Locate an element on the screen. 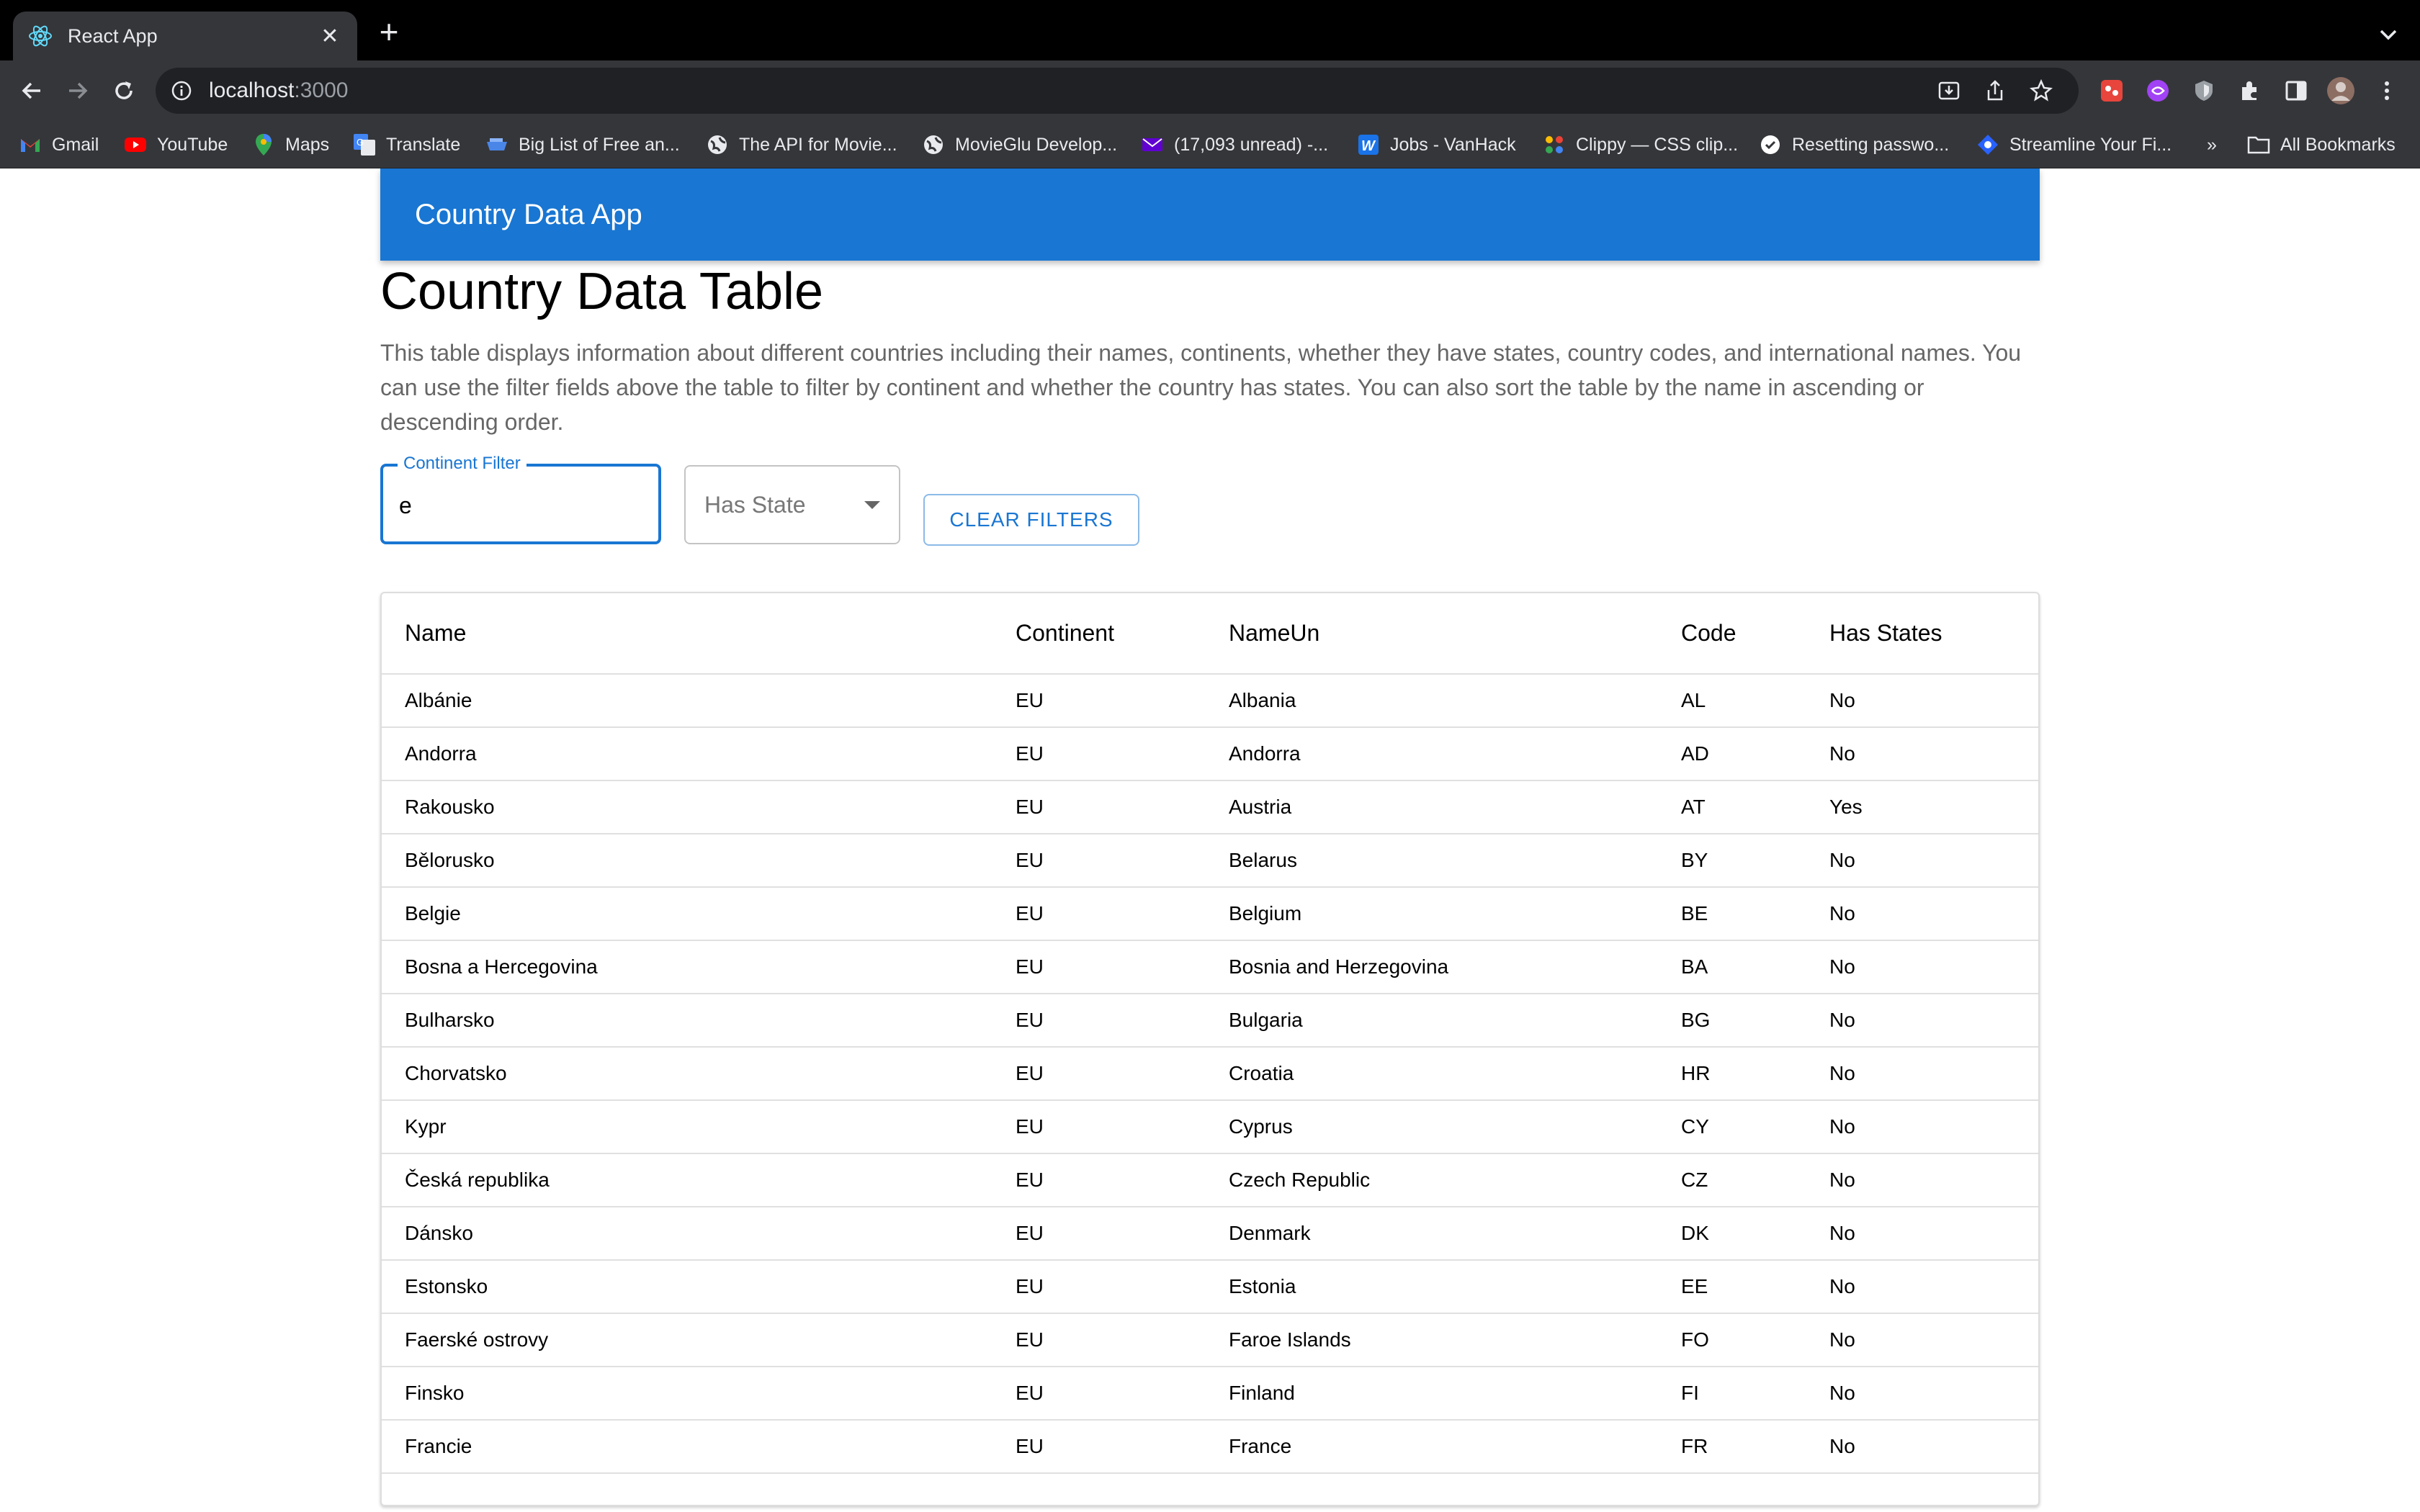  cell-nameun: Czech Republic is located at coordinates (1432, 1180).